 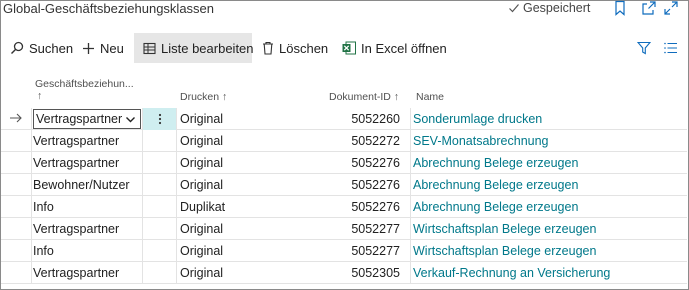 I want to click on saved-status-label: Gespeichert, so click(x=557, y=8).